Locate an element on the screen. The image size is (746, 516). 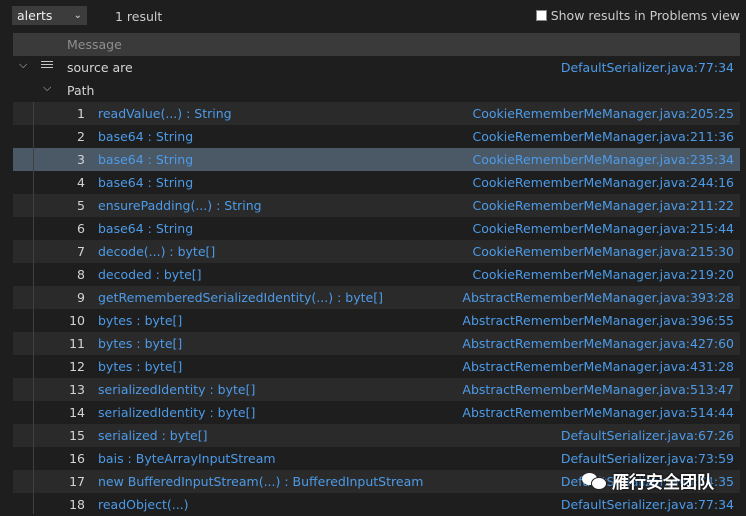
alert-location-link: DefaultSerializer.java:77:34 is located at coordinates (647, 67).